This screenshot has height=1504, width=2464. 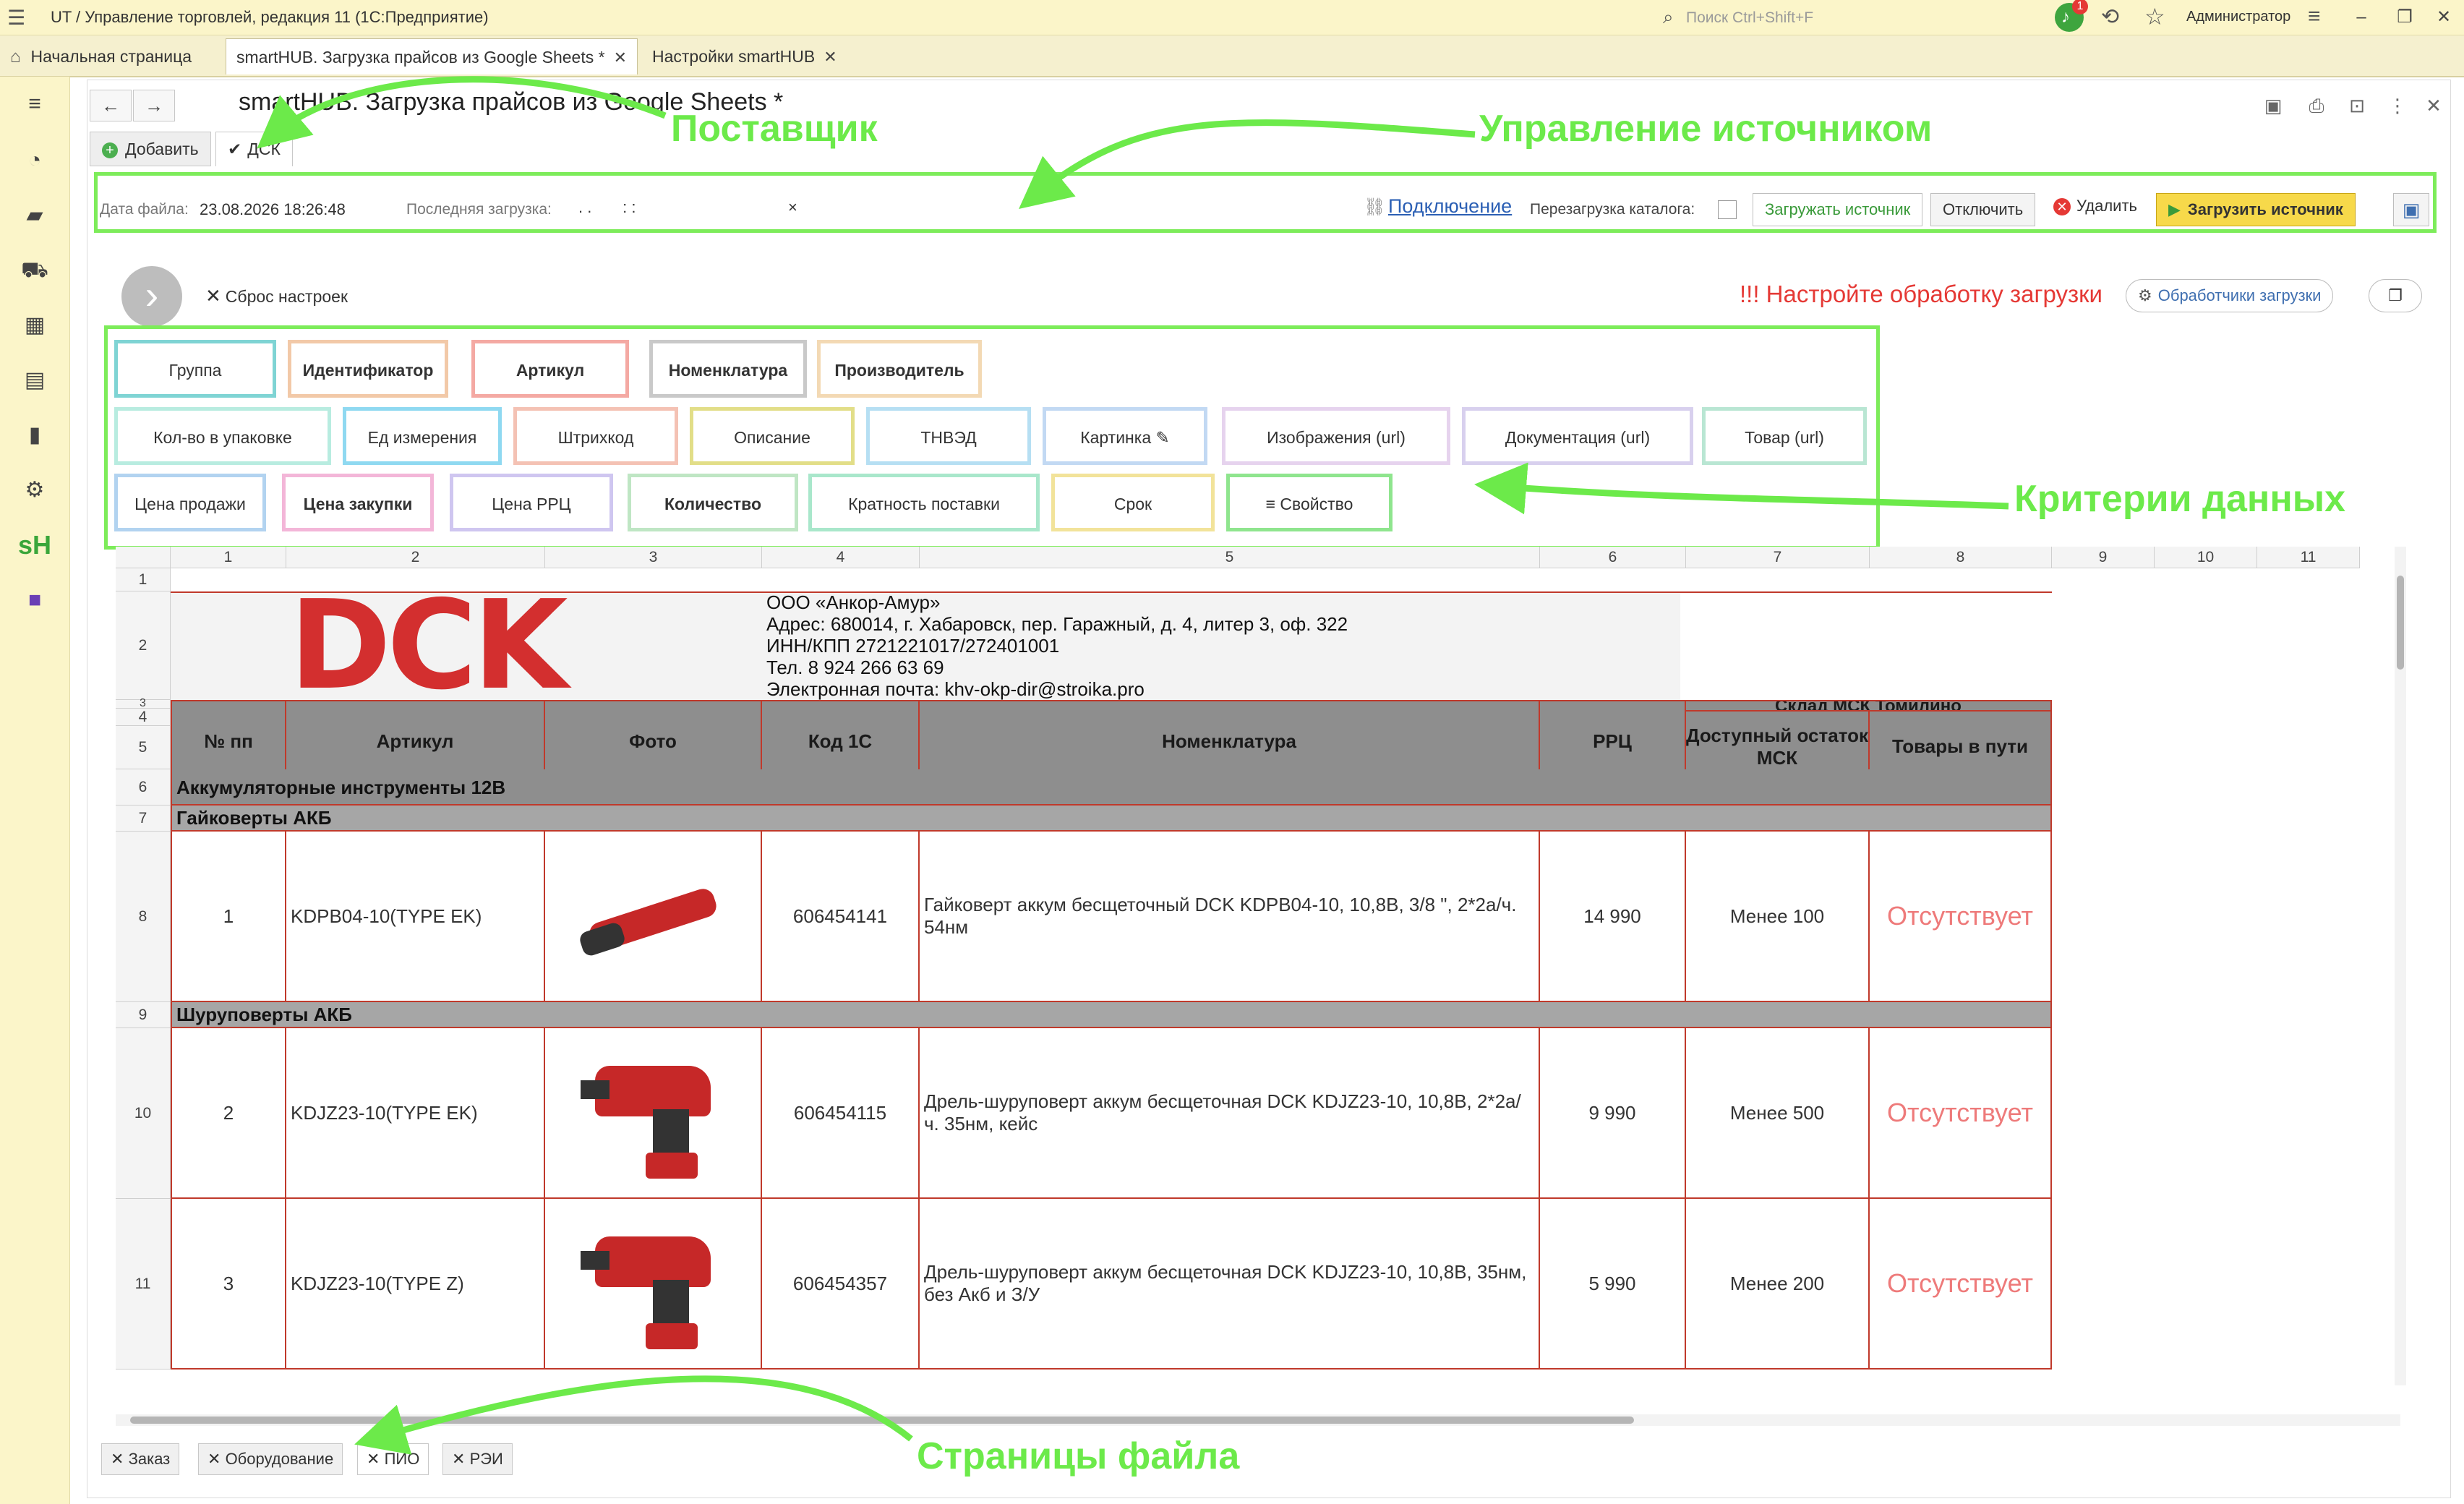 What do you see at coordinates (1706, 129) in the screenshot?
I see `annotation-source-control: Управление источником` at bounding box center [1706, 129].